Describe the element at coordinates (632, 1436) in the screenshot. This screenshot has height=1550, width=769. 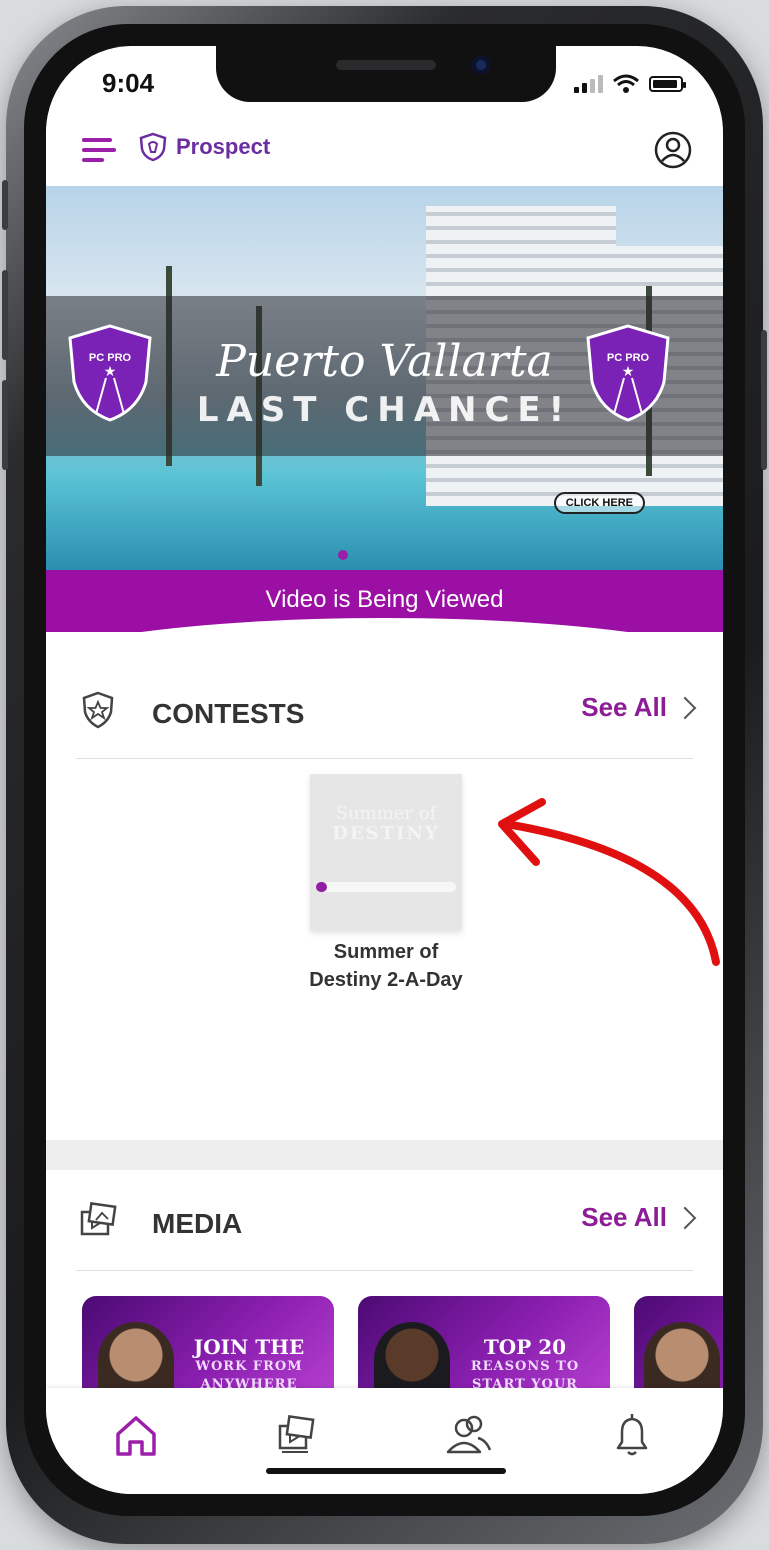
I see `bell-icon` at that location.